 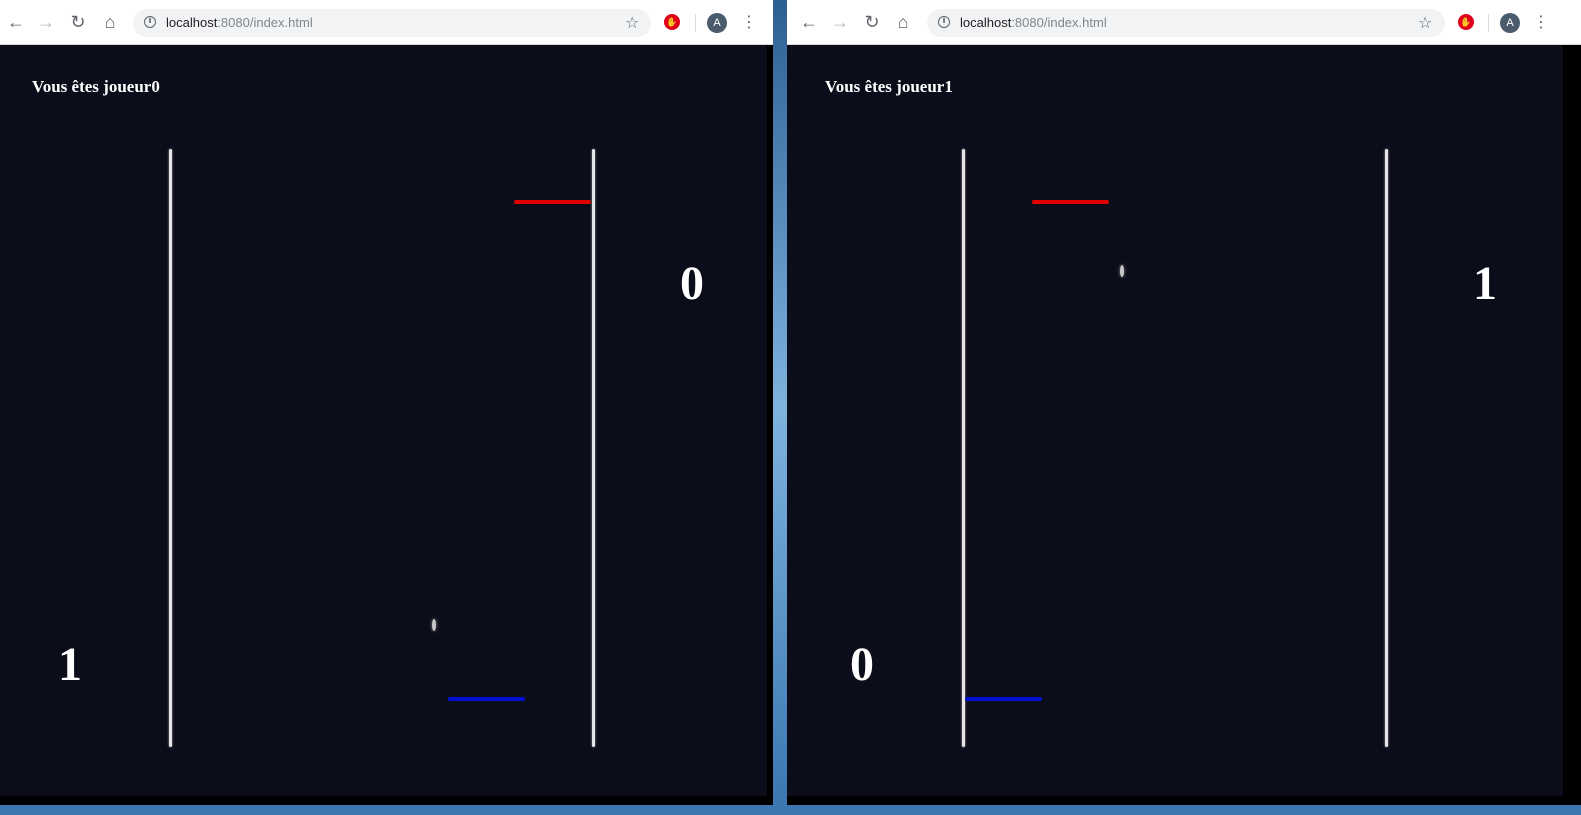 What do you see at coordinates (692, 283) in the screenshot?
I see `score-right: 0` at bounding box center [692, 283].